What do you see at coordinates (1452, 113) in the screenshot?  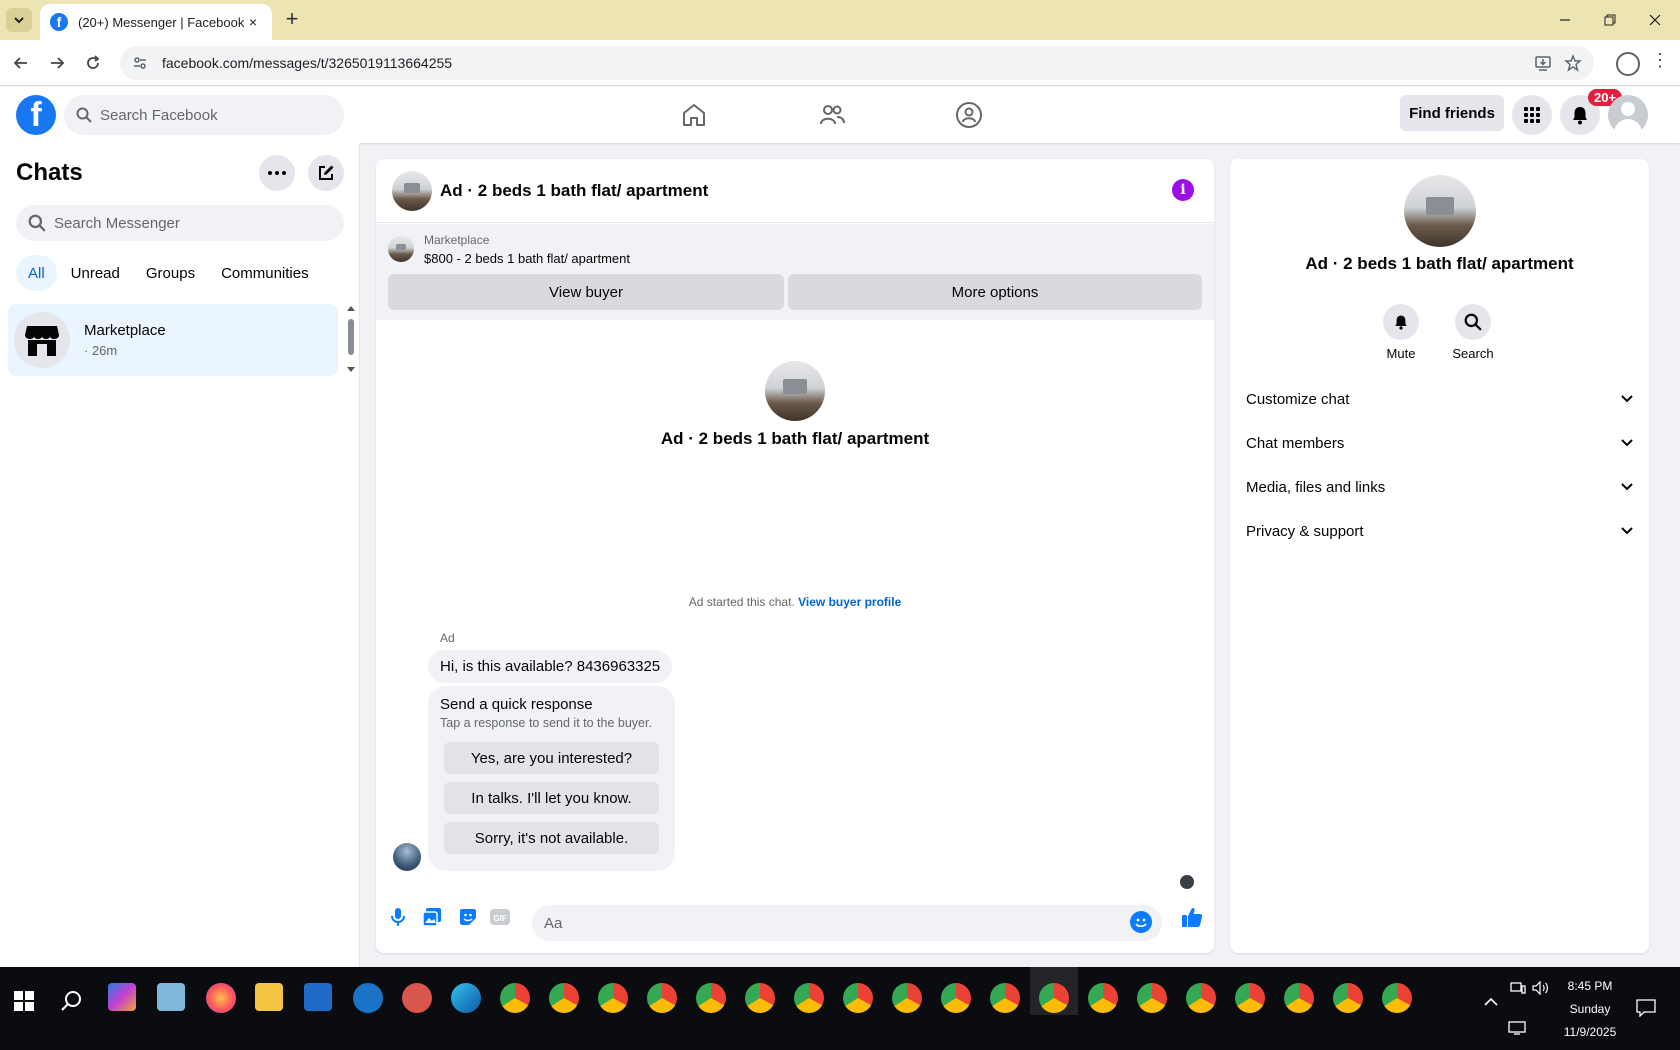 I see `find-friends-button: Find friends` at bounding box center [1452, 113].